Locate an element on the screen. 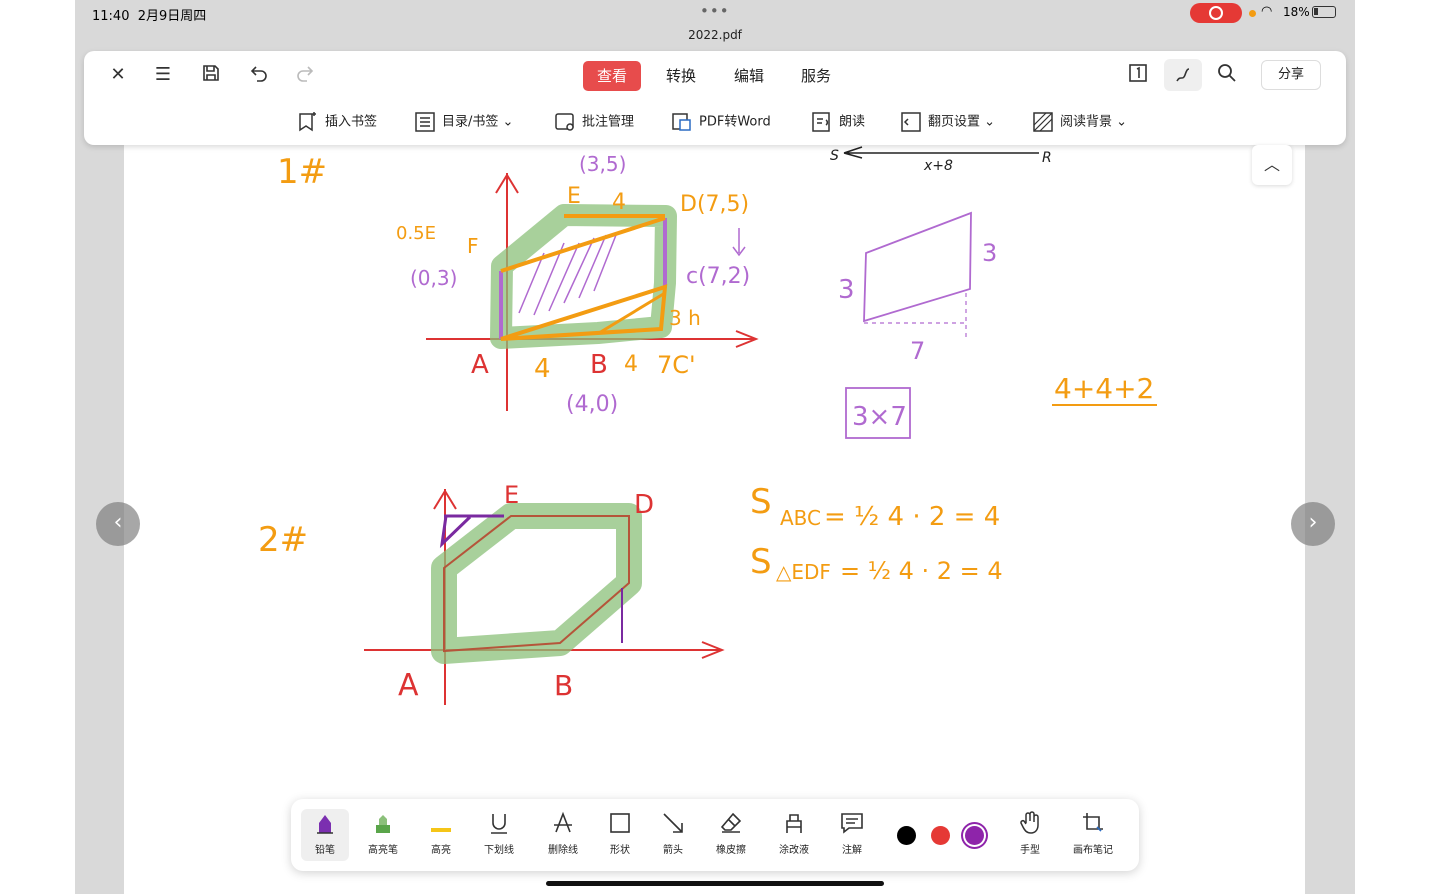  multitask-dots-icon: ••• is located at coordinates (715, 11).